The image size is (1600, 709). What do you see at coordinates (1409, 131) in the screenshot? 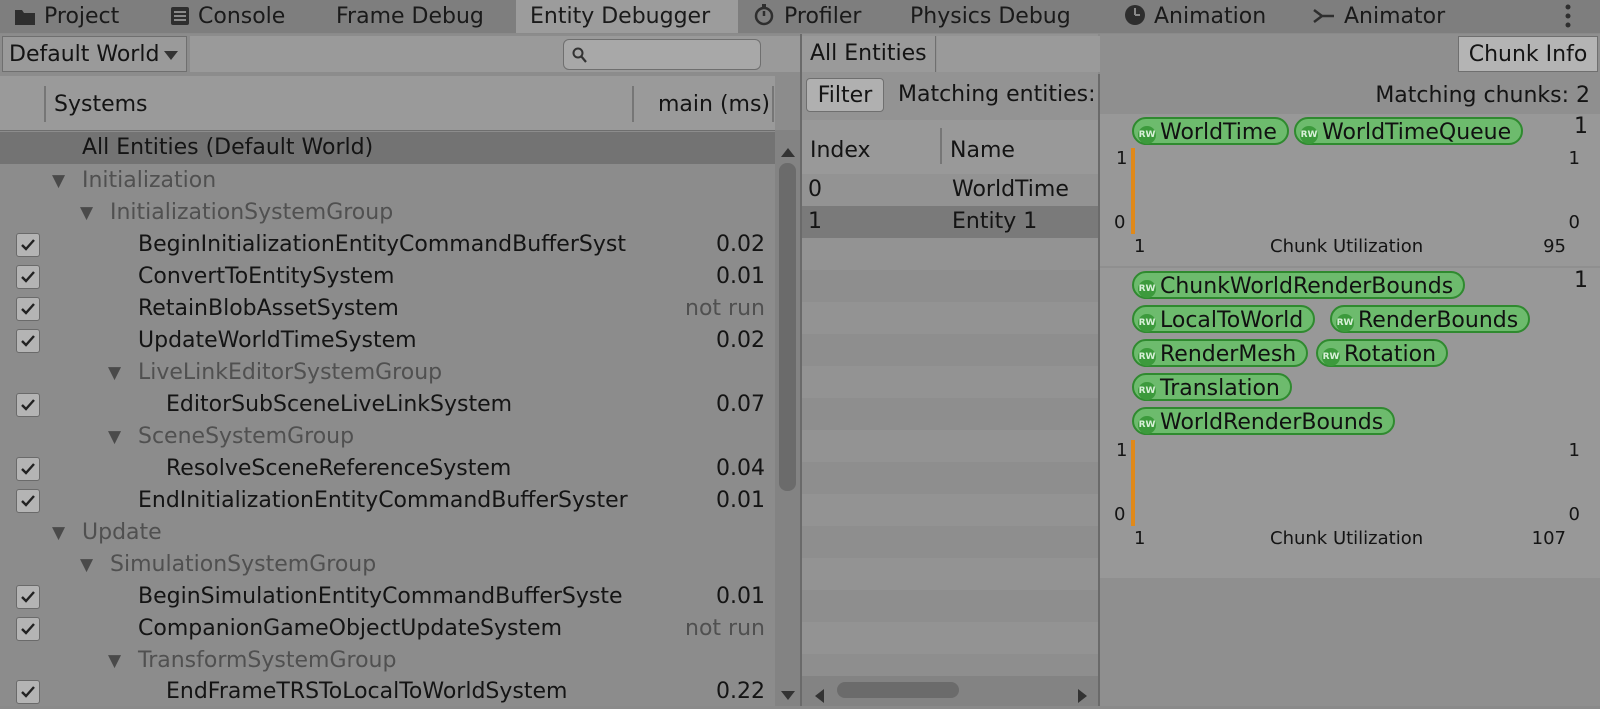
I see `component-tag: RW WorldTimeQueue` at bounding box center [1409, 131].